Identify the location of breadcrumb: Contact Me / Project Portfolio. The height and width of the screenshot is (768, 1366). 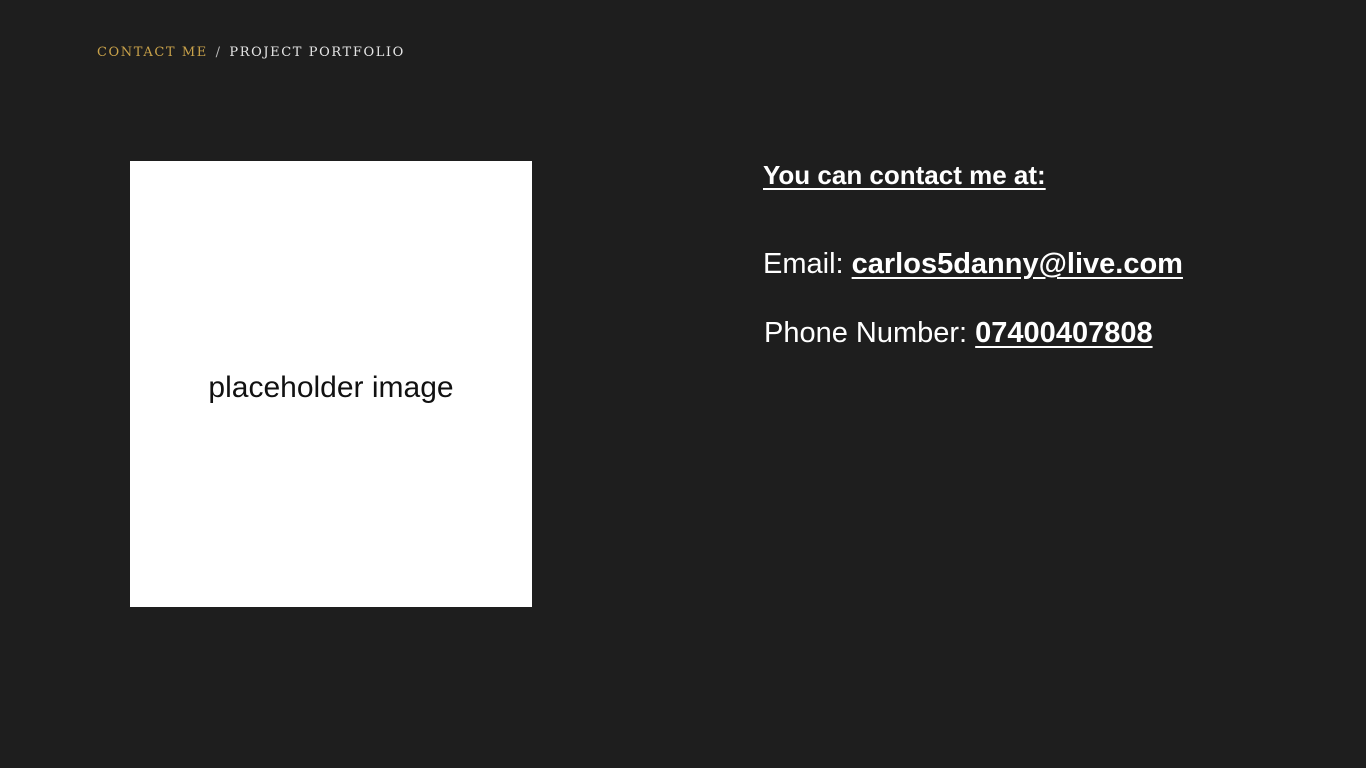
(251, 52).